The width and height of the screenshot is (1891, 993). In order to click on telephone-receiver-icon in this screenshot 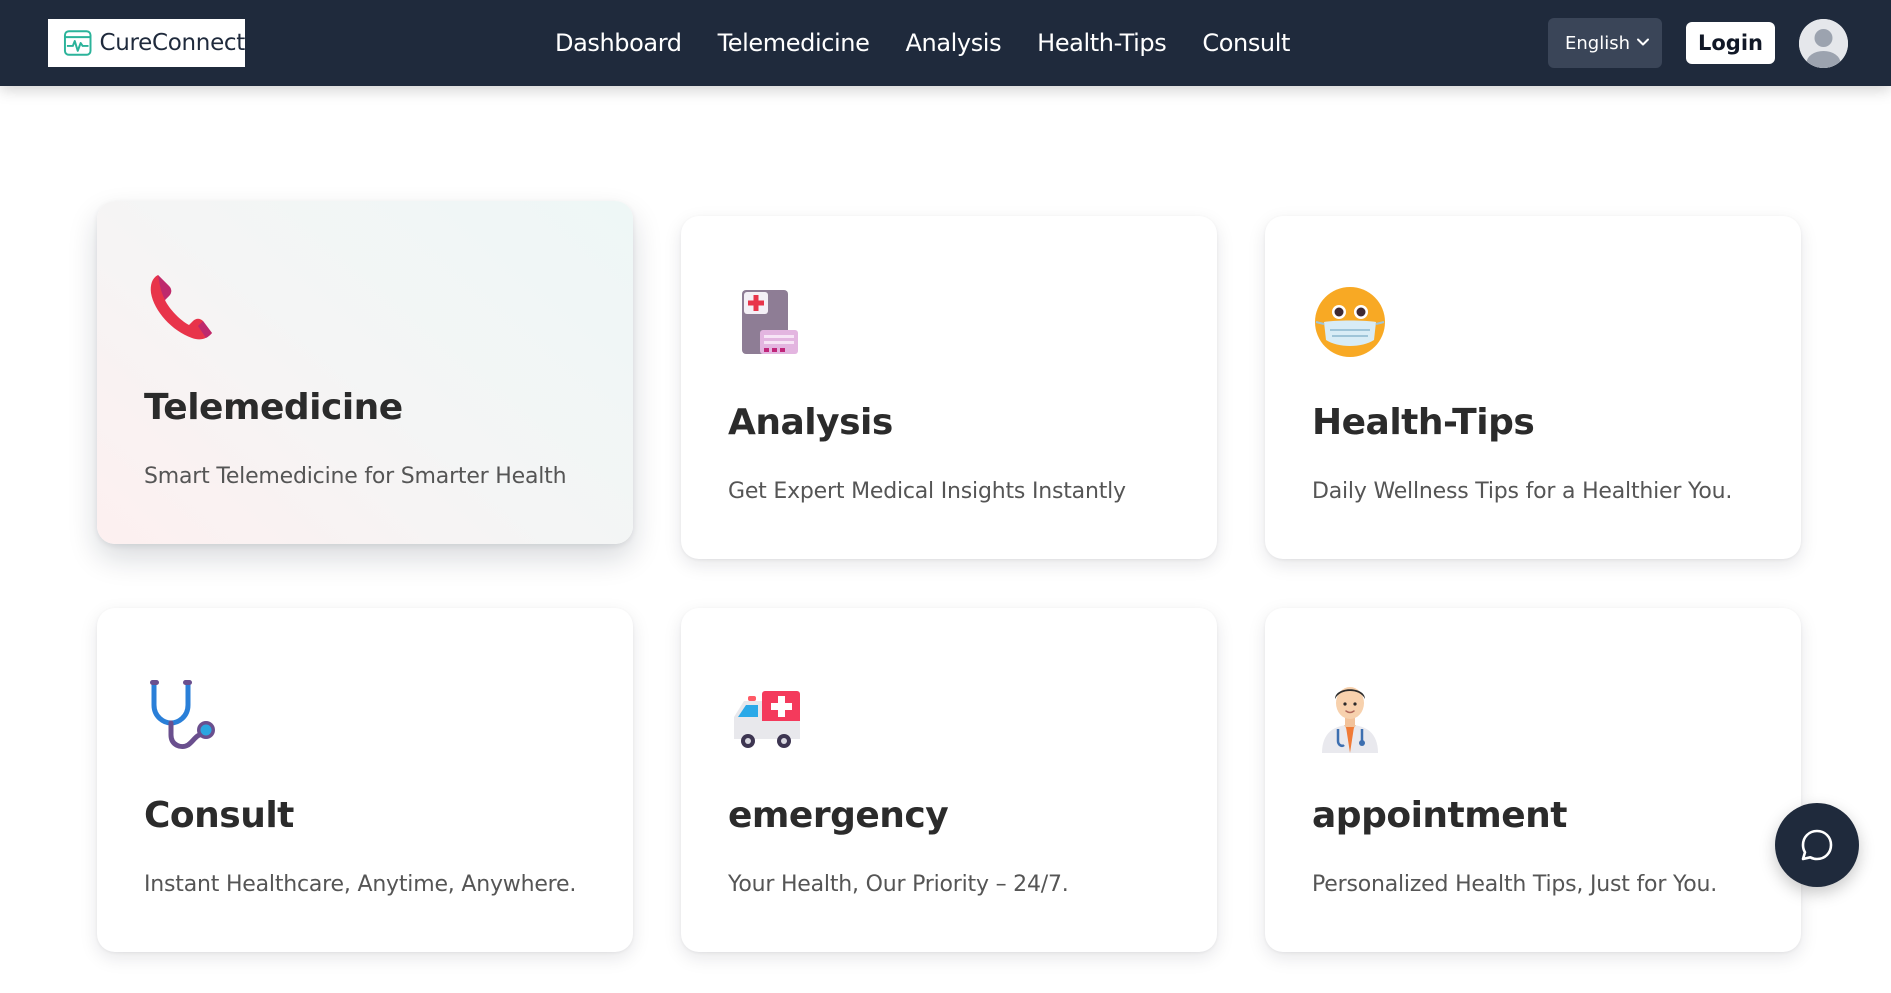, I will do `click(181, 307)`.